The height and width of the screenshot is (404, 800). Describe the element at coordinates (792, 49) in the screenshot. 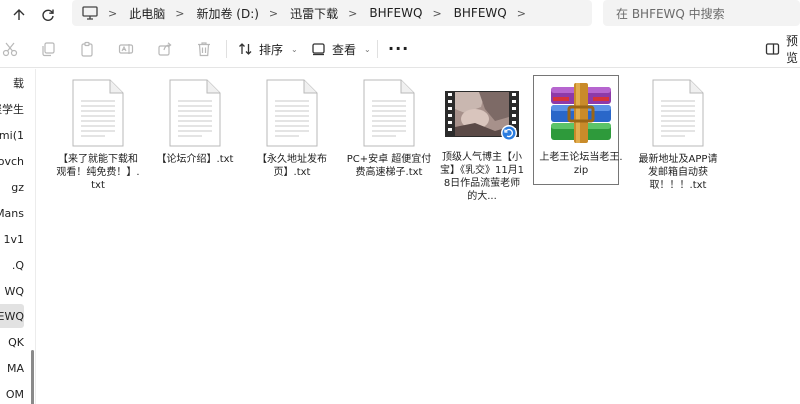

I see `preview-pane-label: 预览` at that location.